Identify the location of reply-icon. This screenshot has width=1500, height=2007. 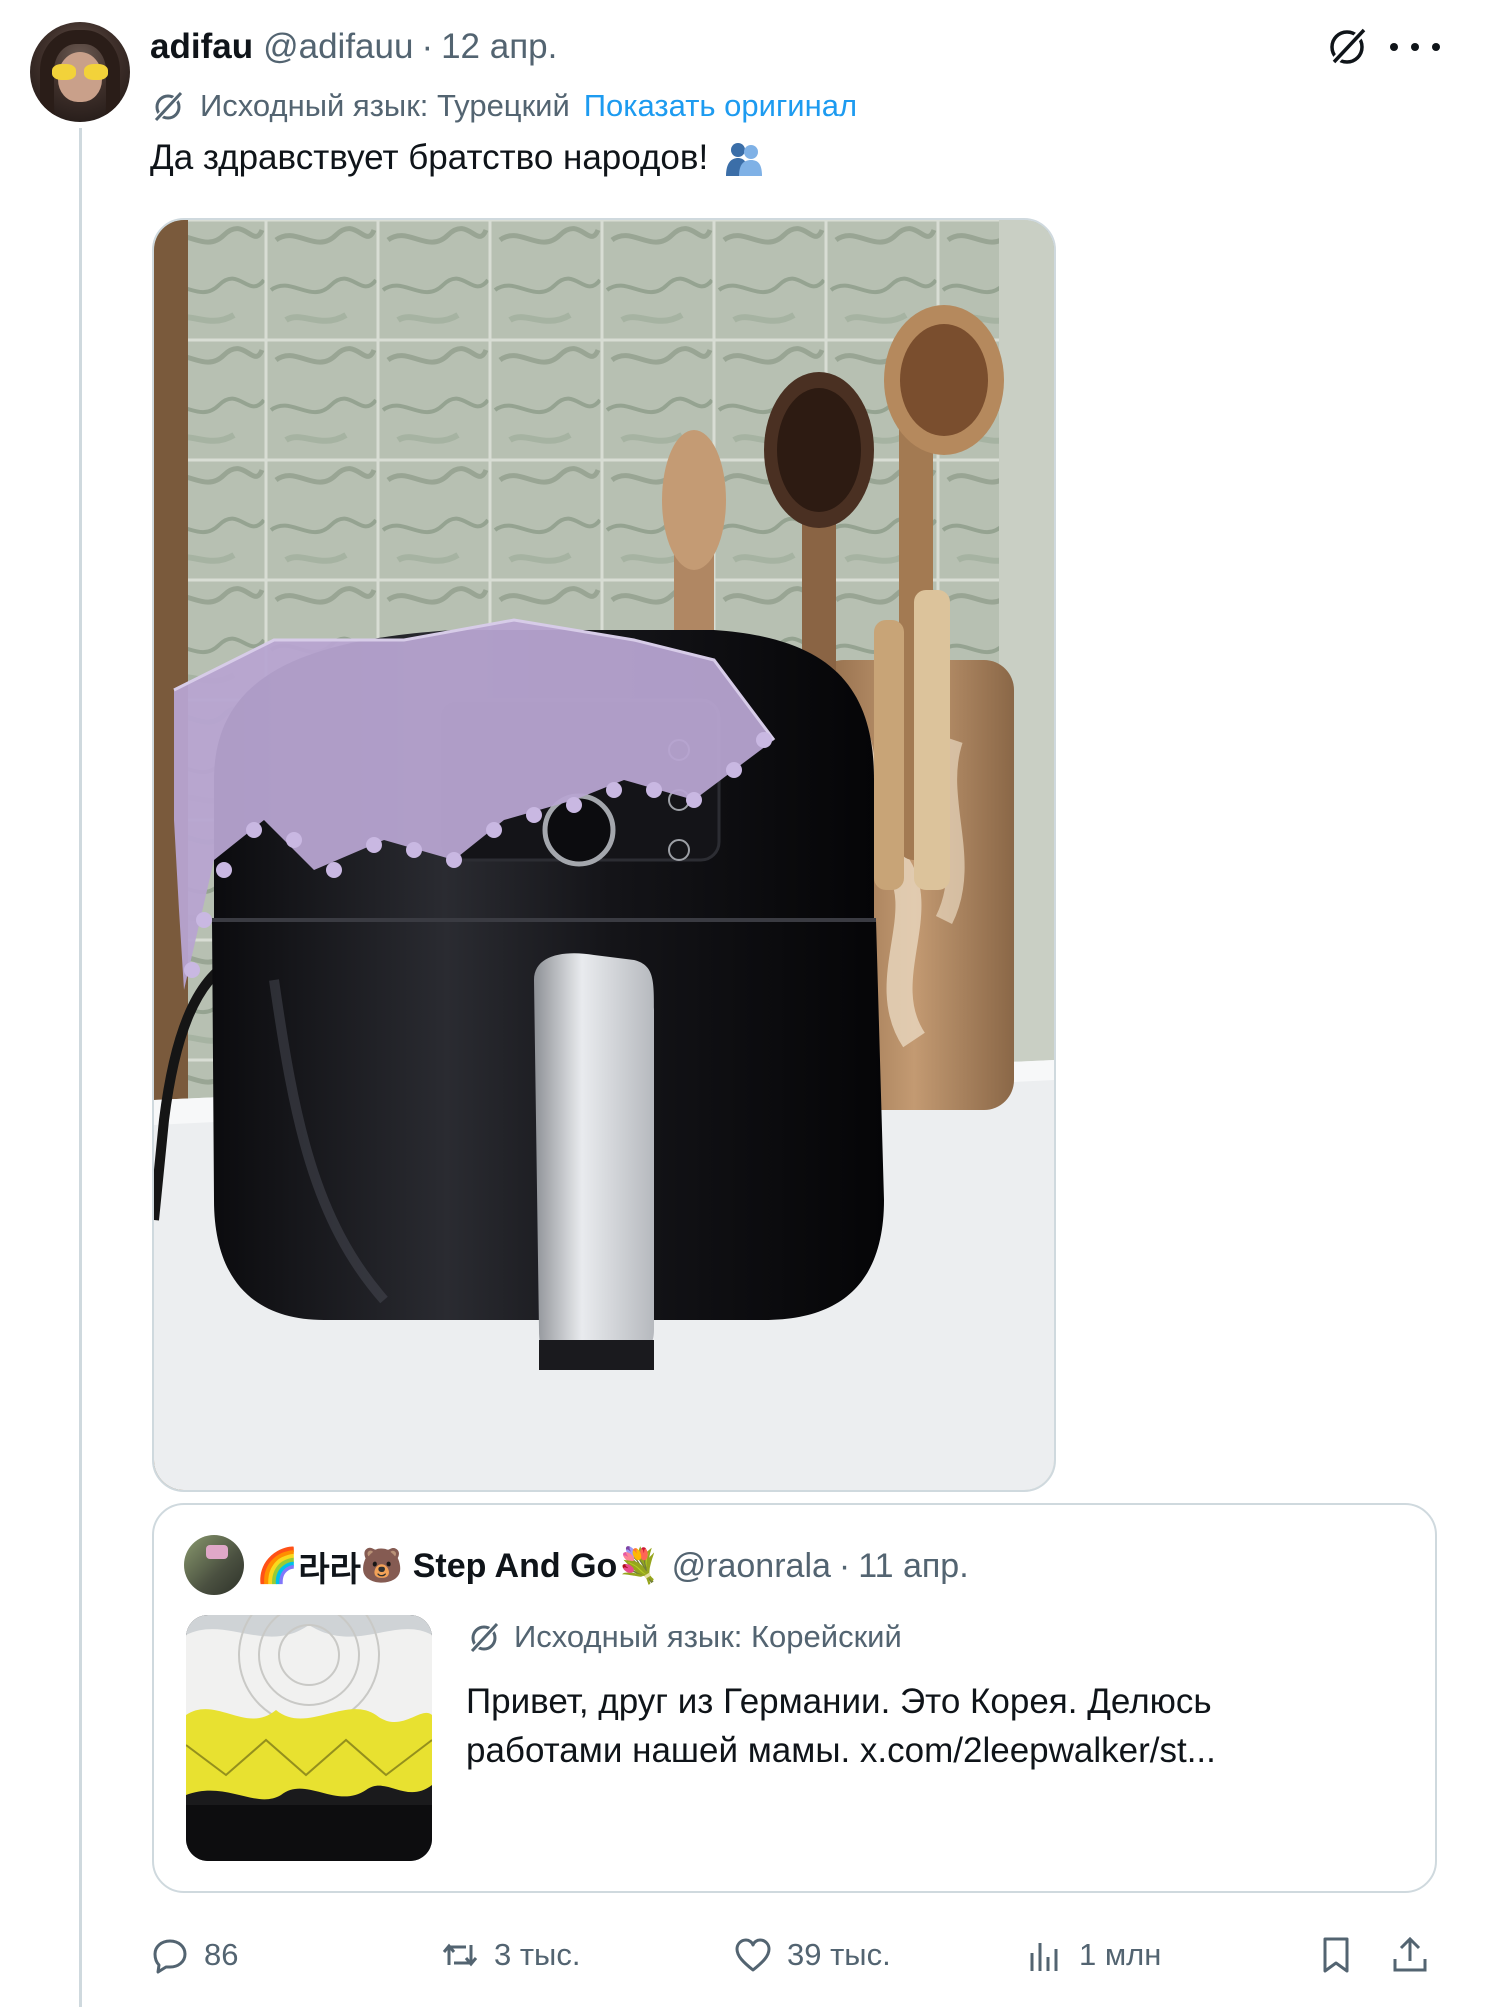
(170, 1956).